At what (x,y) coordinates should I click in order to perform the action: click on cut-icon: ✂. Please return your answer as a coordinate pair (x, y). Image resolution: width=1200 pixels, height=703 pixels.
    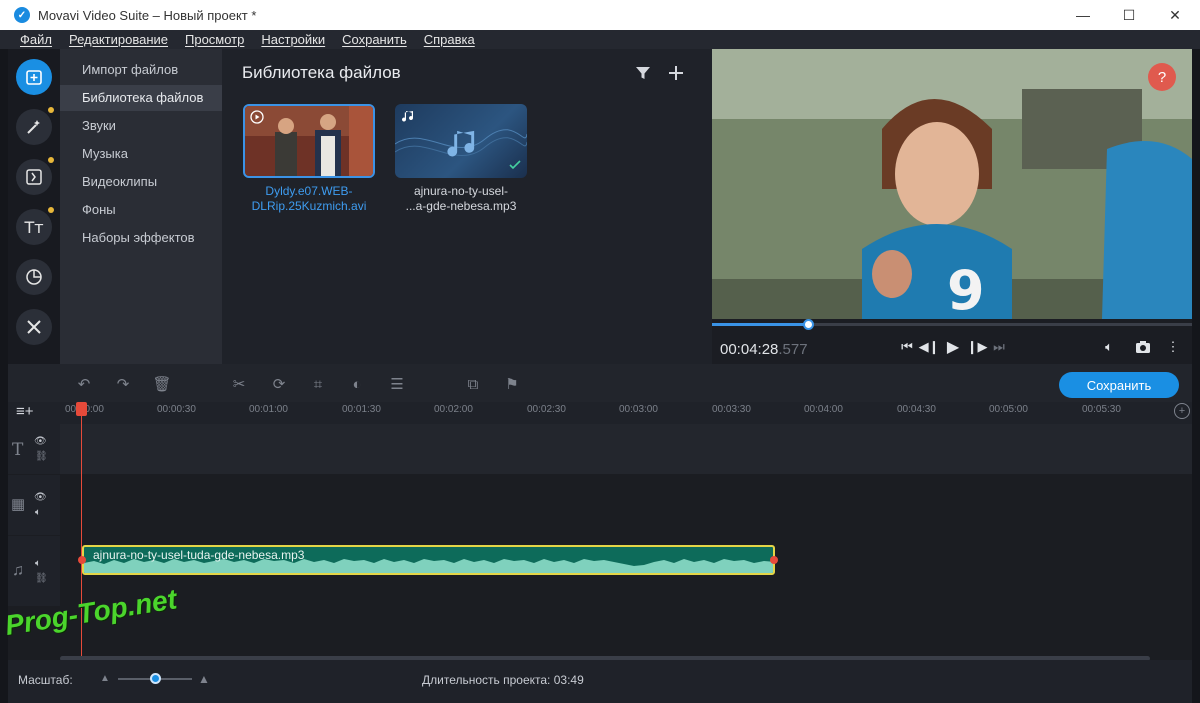
    Looking at the image, I should click on (239, 384).